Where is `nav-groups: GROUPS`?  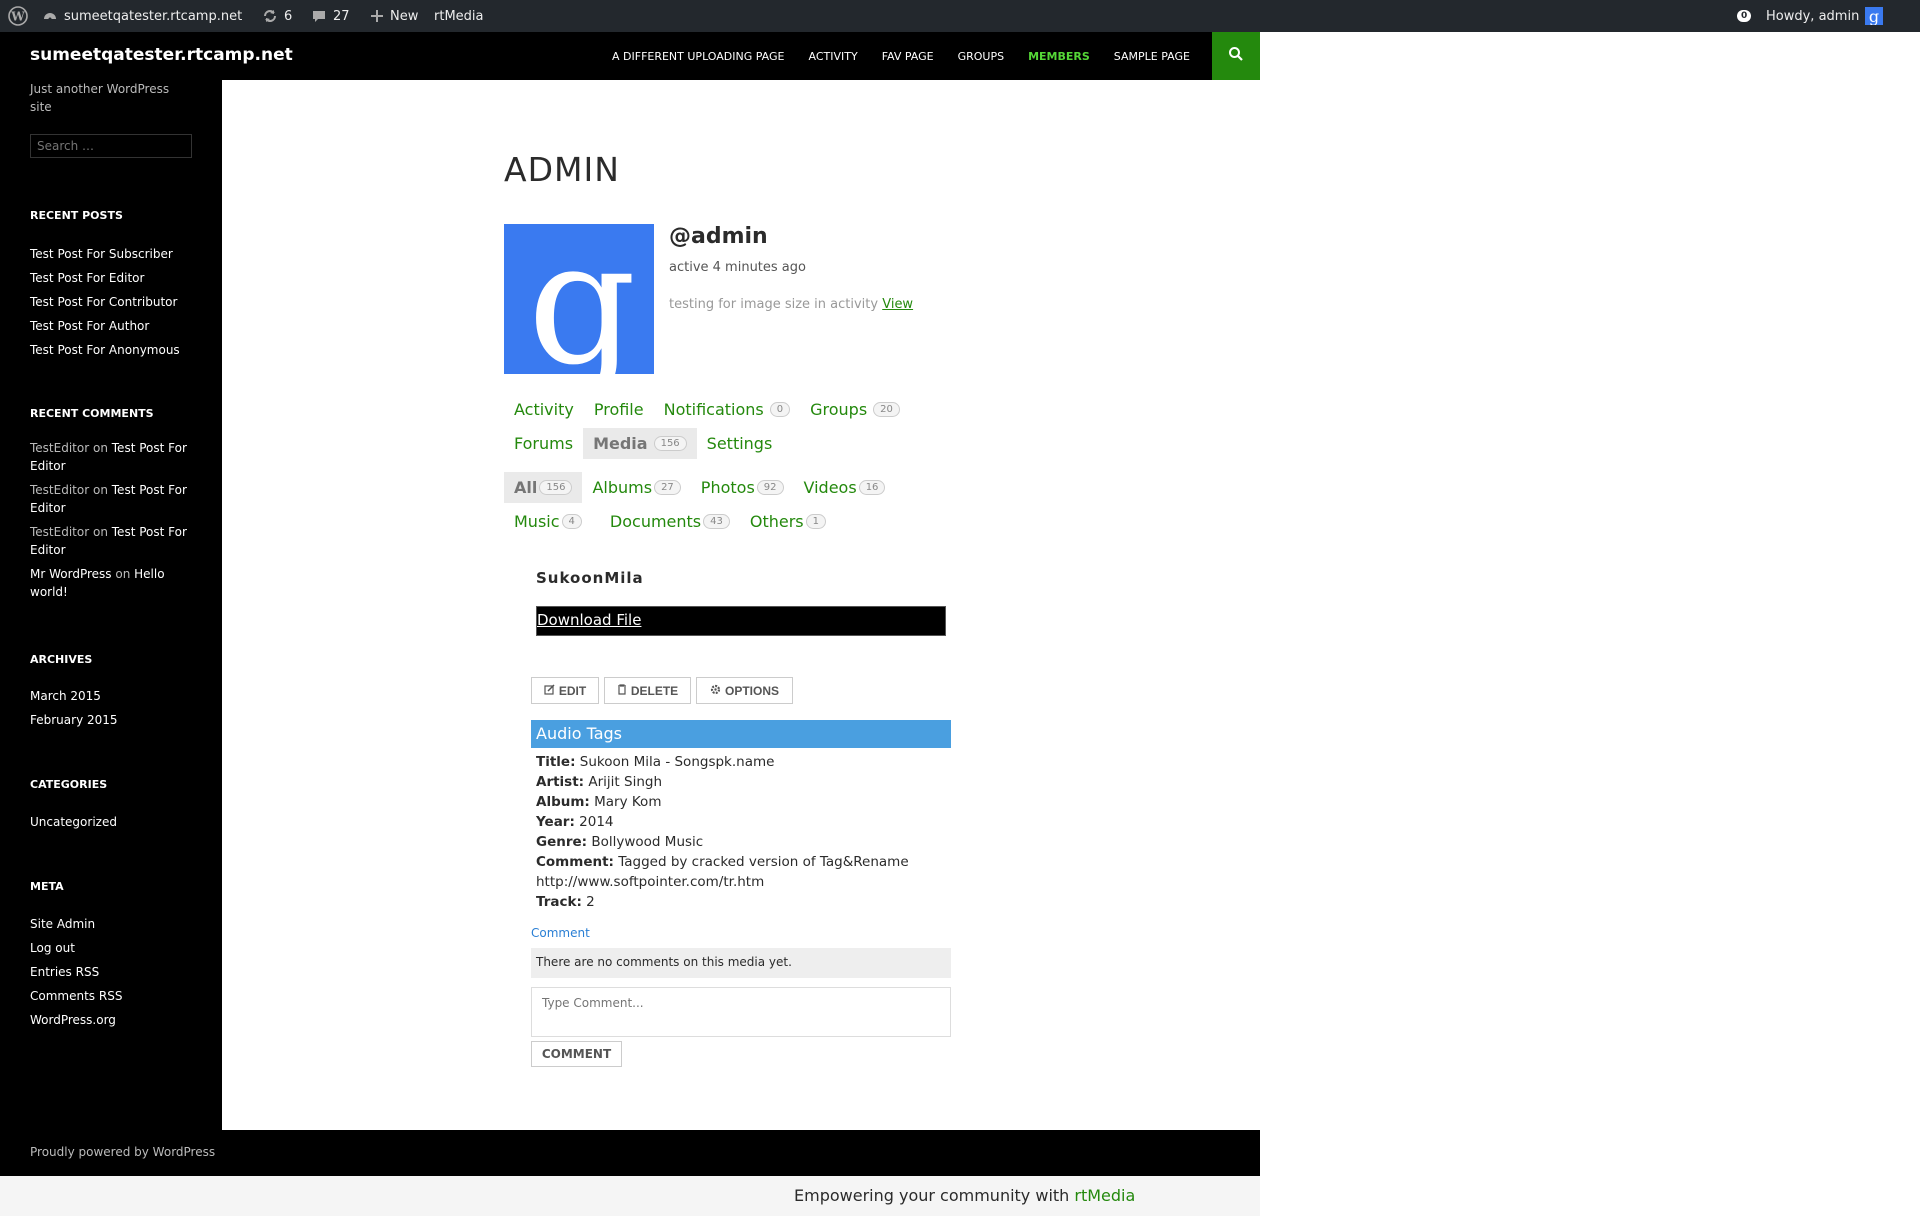 nav-groups: GROUPS is located at coordinates (981, 56).